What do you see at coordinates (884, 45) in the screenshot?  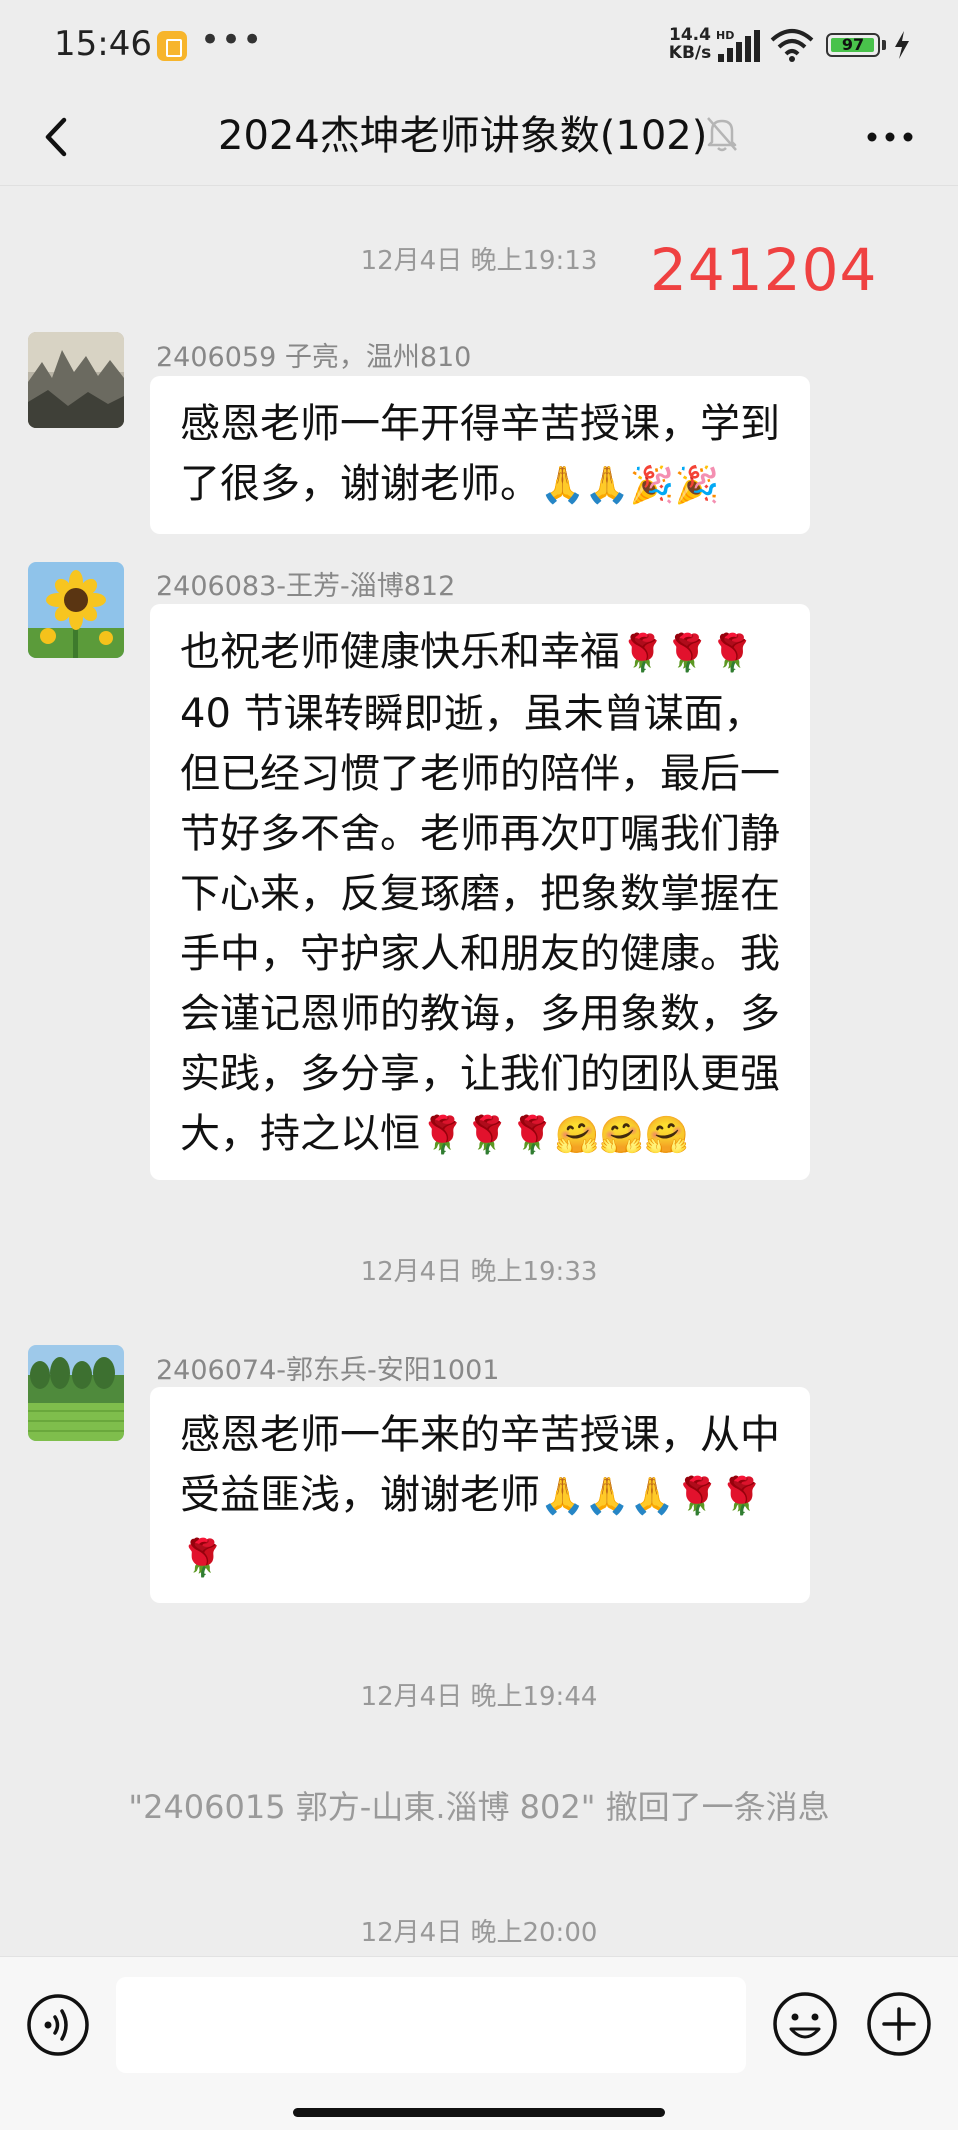 I see `battery-tip` at bounding box center [884, 45].